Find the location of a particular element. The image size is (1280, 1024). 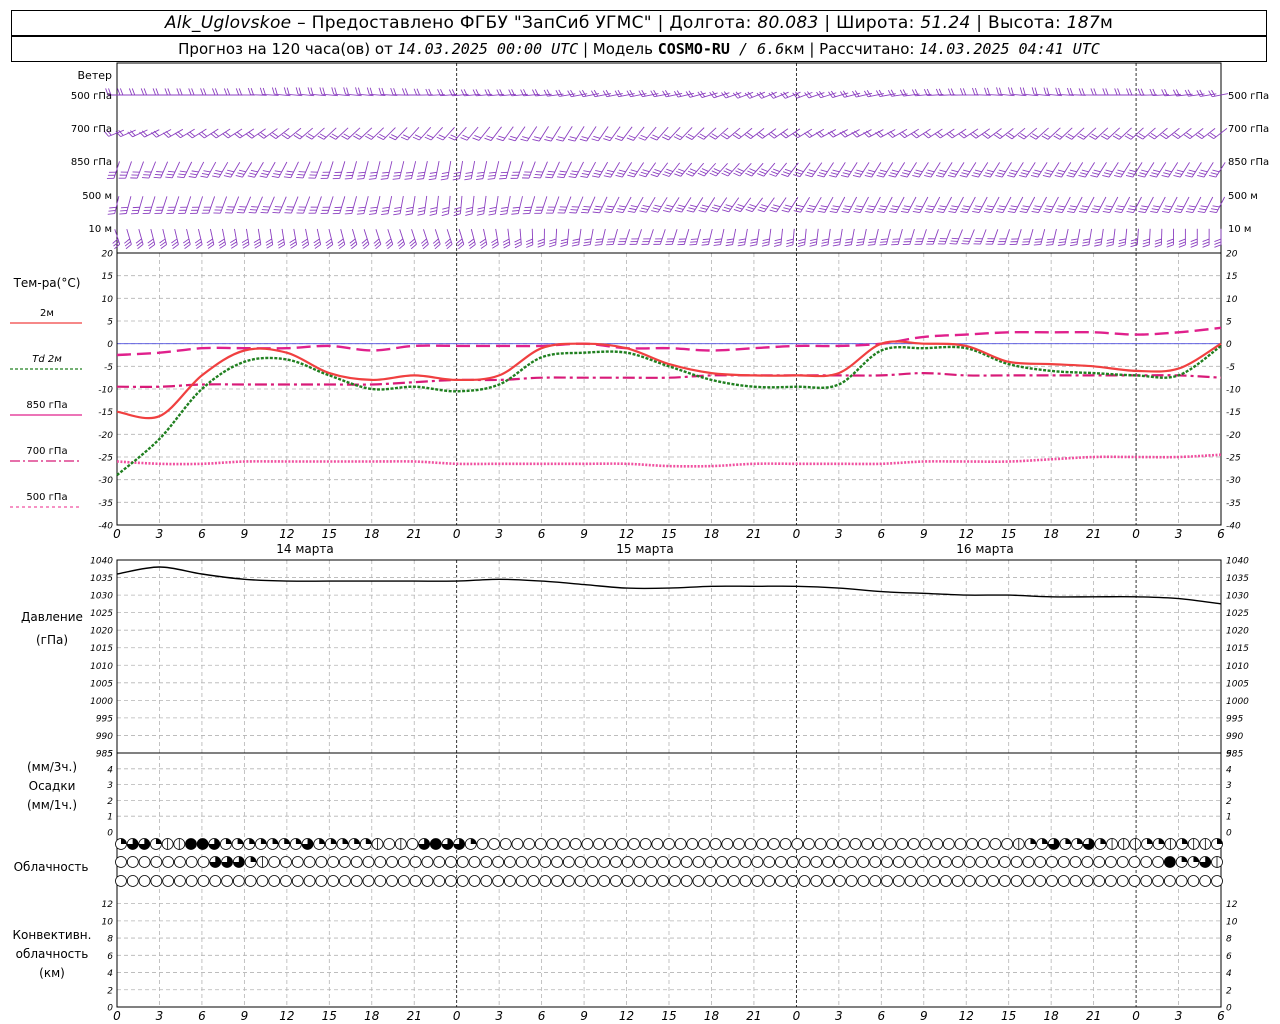

x-tick-label: 6 is located at coordinates (1221, 1016).